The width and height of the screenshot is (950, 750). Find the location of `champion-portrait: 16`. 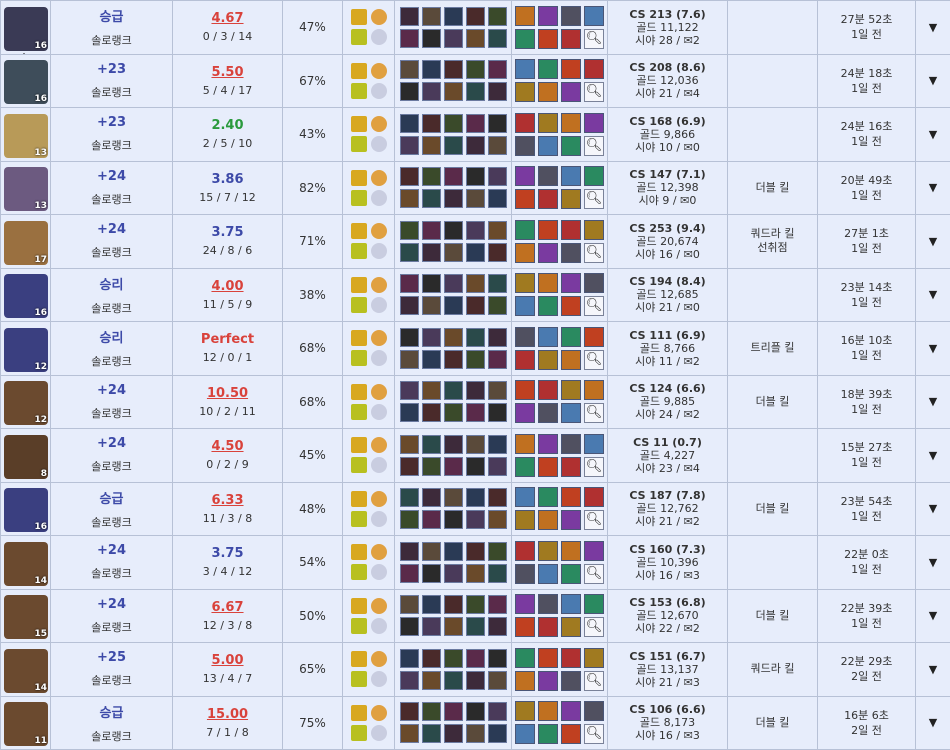

champion-portrait: 16 is located at coordinates (26, 28).